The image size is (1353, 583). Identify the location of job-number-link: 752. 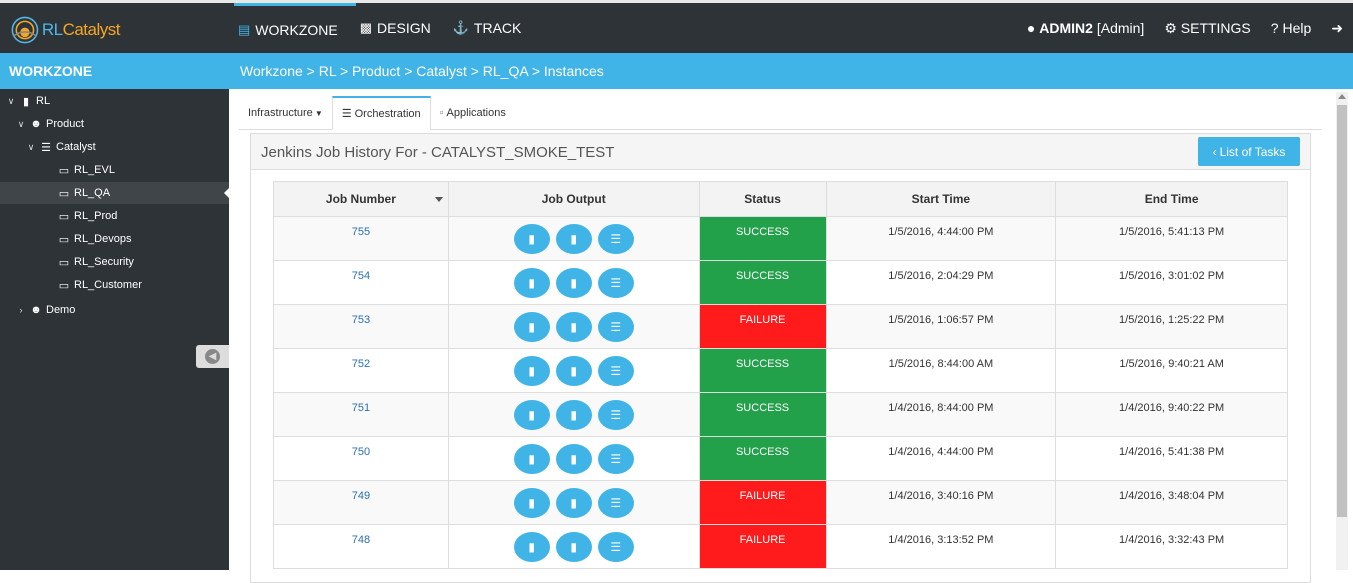
(361, 370).